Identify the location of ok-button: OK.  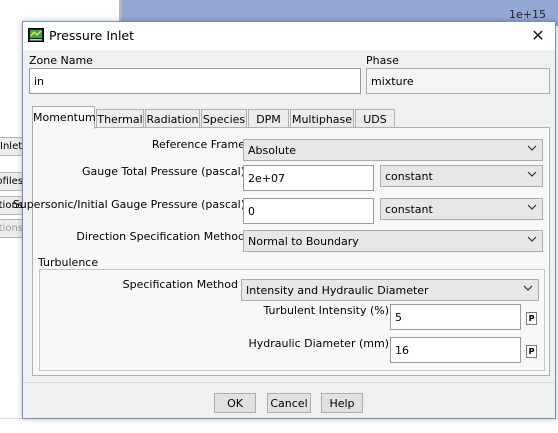
(235, 403).